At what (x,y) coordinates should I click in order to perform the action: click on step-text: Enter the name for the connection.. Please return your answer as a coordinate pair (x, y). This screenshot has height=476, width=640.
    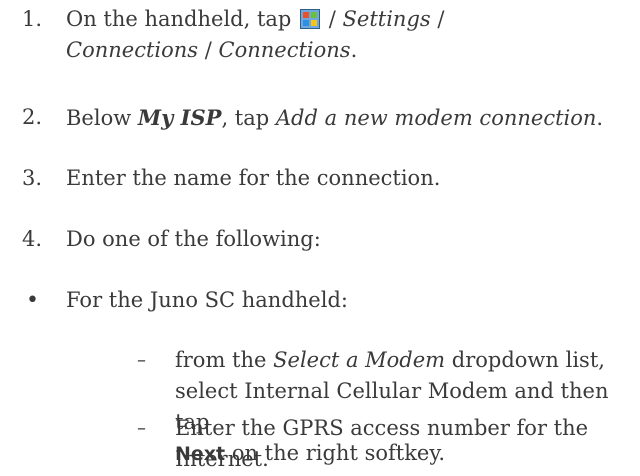
    Looking at the image, I should click on (253, 178).